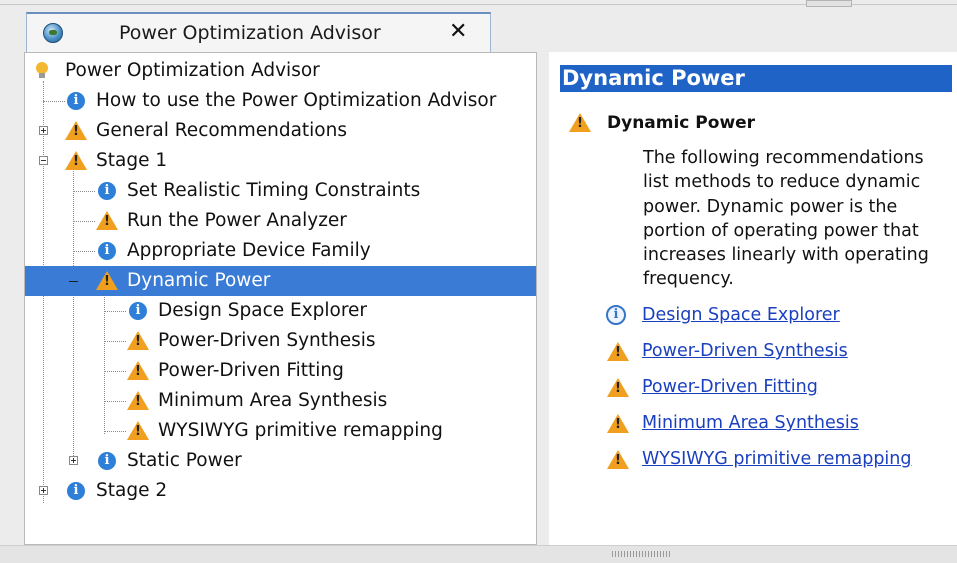 This screenshot has height=563, width=957. I want to click on description-line: increases linearly with operating, so click(786, 255).